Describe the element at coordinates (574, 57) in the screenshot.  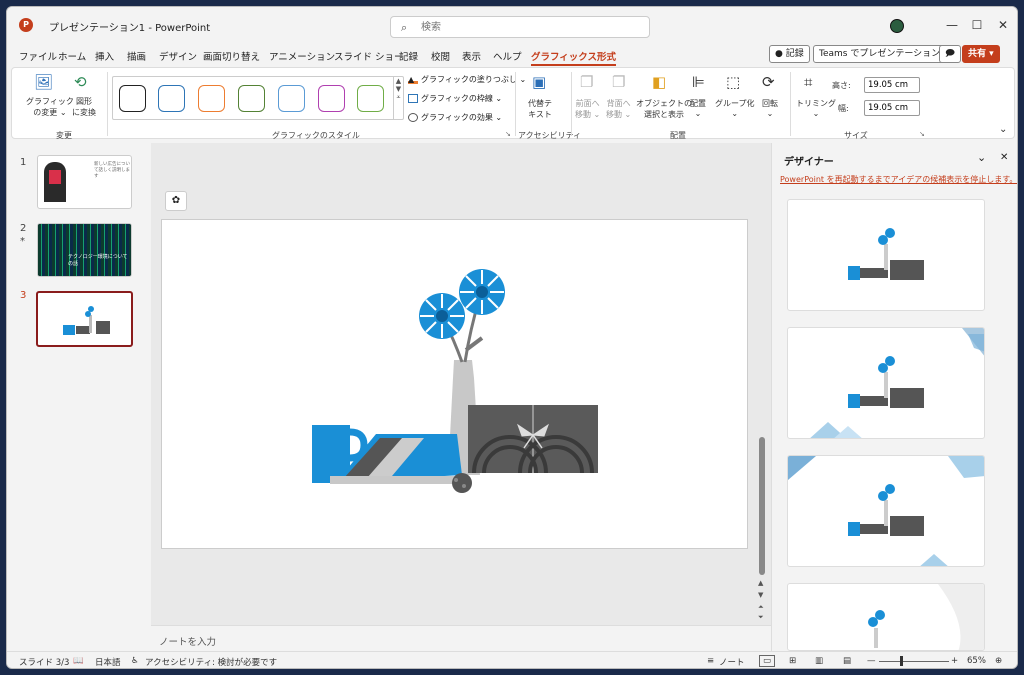
I see `tab-graphics-format: グラフィックス形式` at that location.